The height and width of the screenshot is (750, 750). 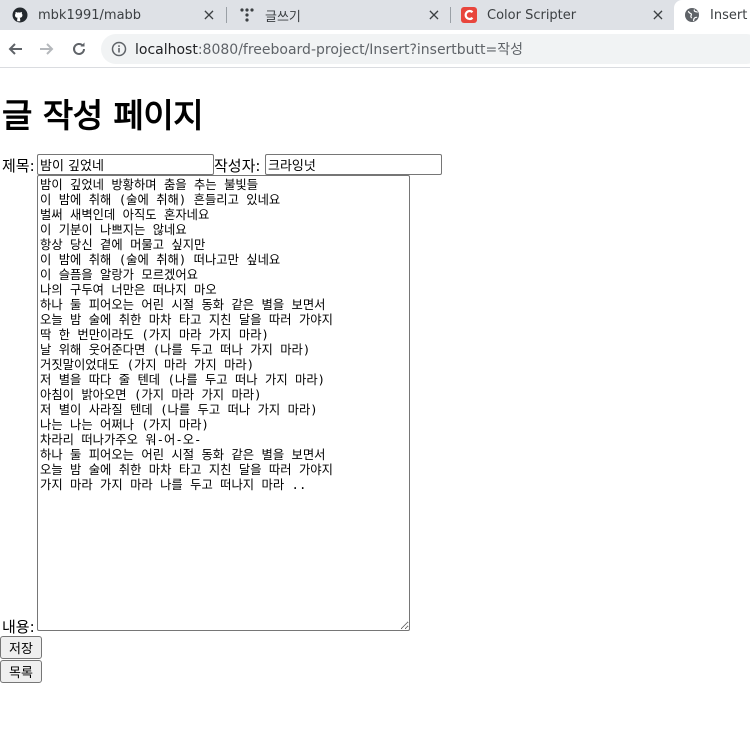 I want to click on tab-github: mbk1991/mabb ×, so click(x=112, y=15).